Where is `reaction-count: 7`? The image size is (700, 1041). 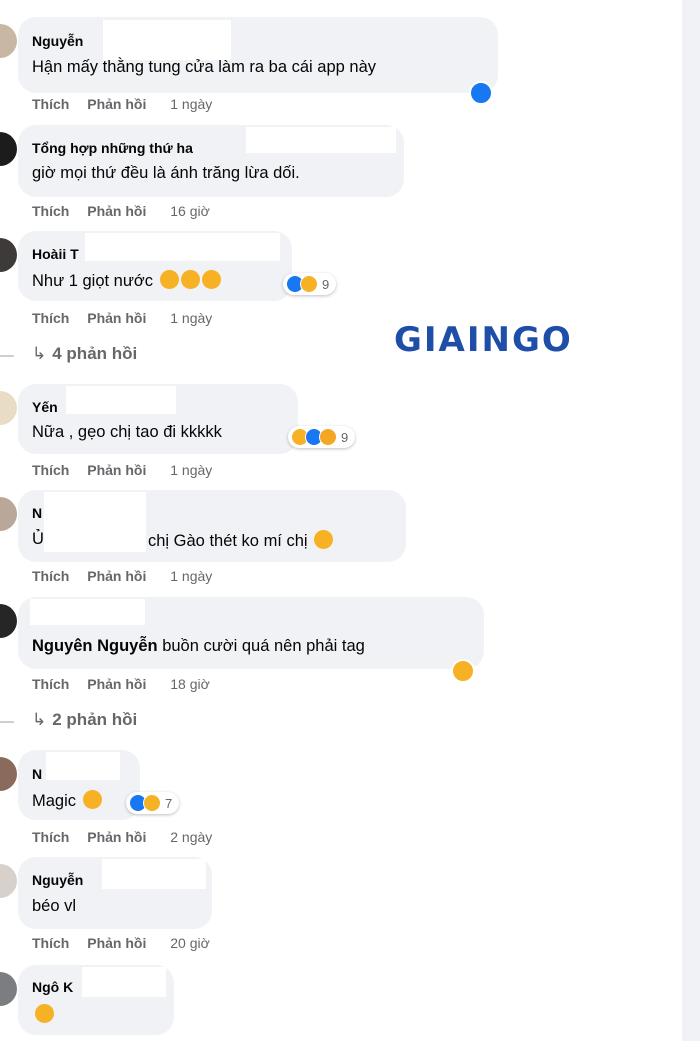
reaction-count: 7 is located at coordinates (169, 803).